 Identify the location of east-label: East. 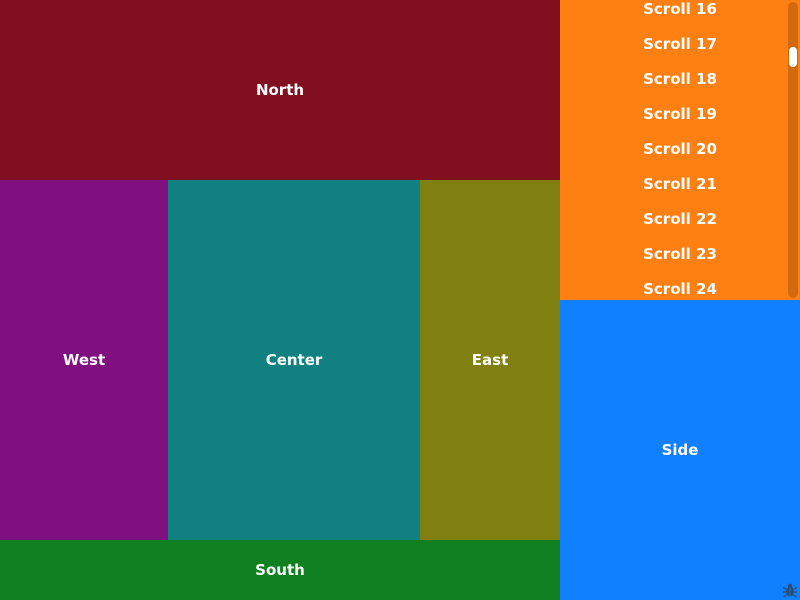
(490, 360).